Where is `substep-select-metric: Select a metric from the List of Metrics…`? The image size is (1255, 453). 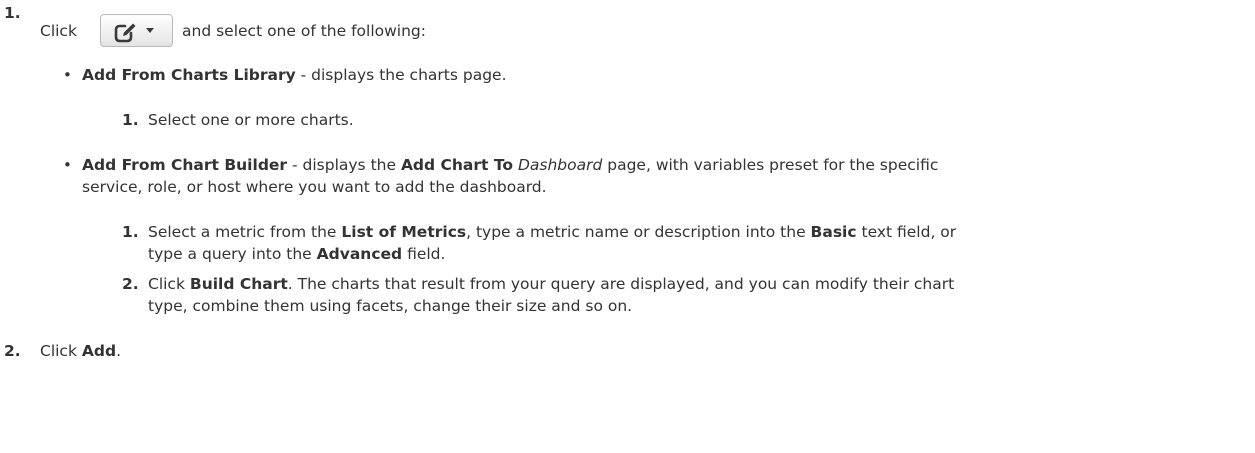 substep-select-metric: Select a metric from the List of Metrics… is located at coordinates (552, 232).